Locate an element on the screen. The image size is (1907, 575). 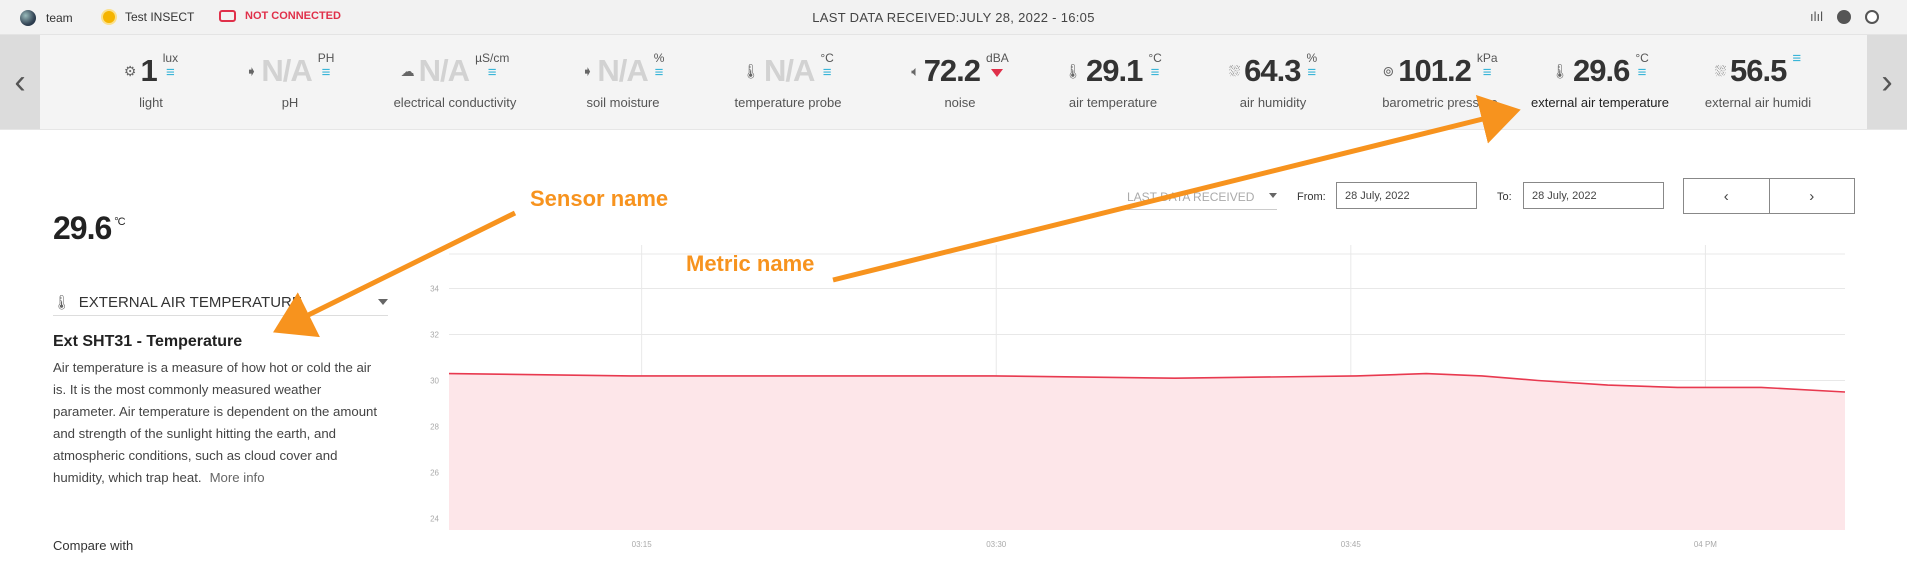
y-tick-label: 30 is located at coordinates (434, 381).